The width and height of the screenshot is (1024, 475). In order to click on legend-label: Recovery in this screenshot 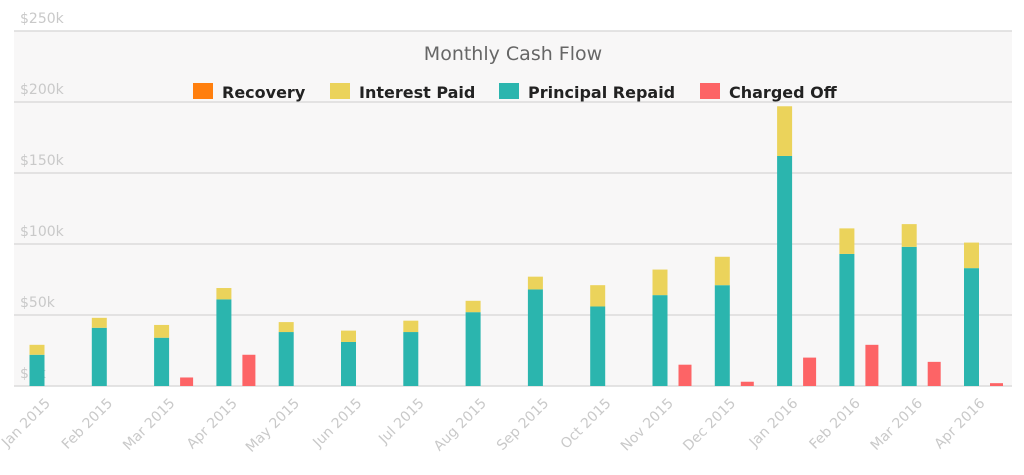, I will do `click(264, 92)`.